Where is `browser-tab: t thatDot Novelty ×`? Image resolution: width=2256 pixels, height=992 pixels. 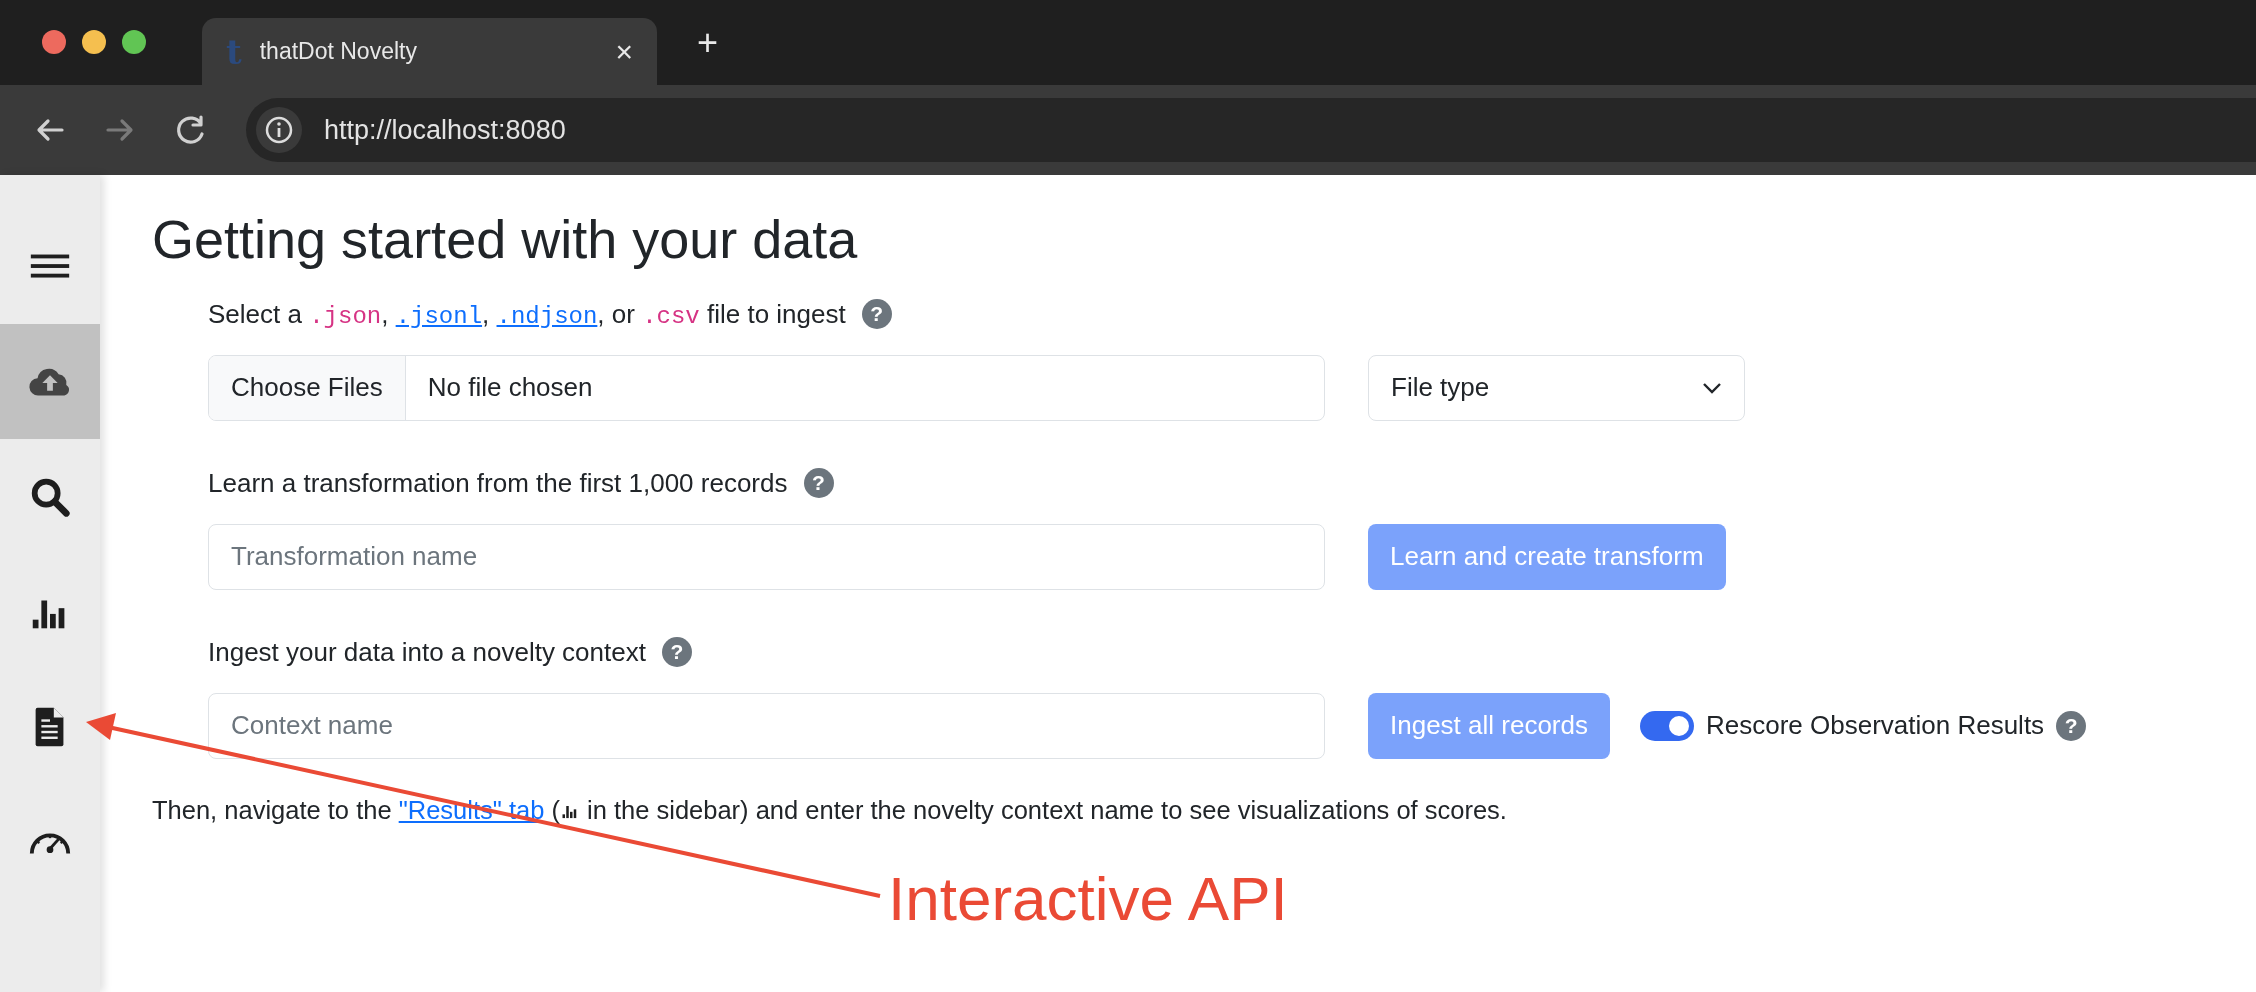
browser-tab: t thatDot Novelty × is located at coordinates (429, 51).